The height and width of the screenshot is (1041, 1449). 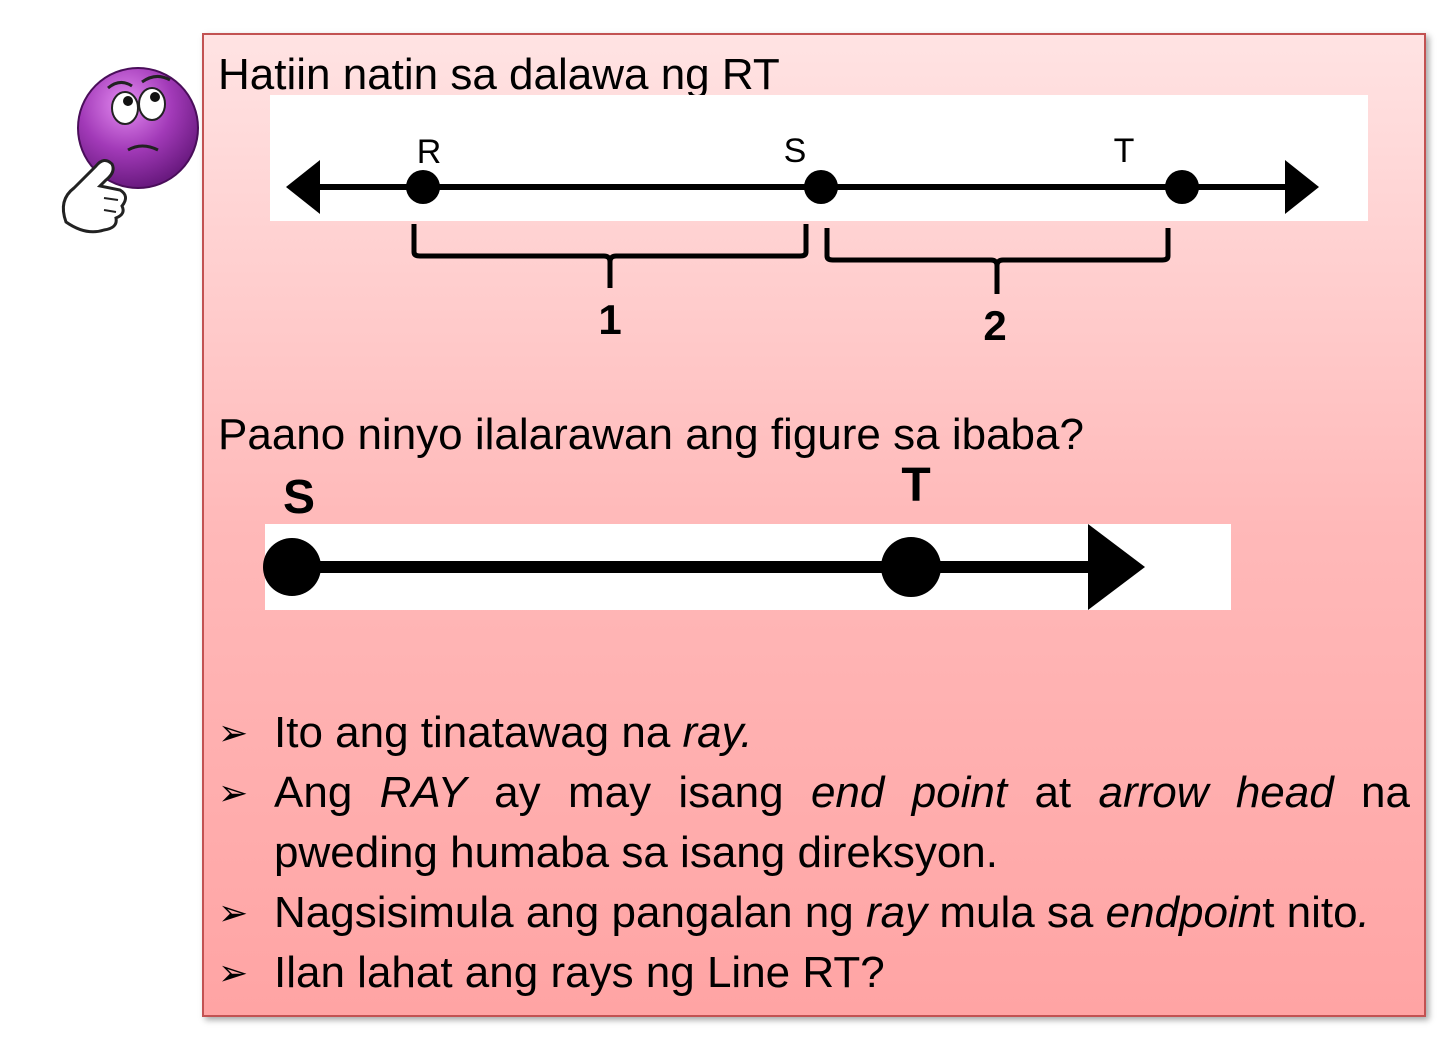 What do you see at coordinates (814, 733) in the screenshot?
I see `bullet-item-1: ➢ Ito ang tinatawag na ray.` at bounding box center [814, 733].